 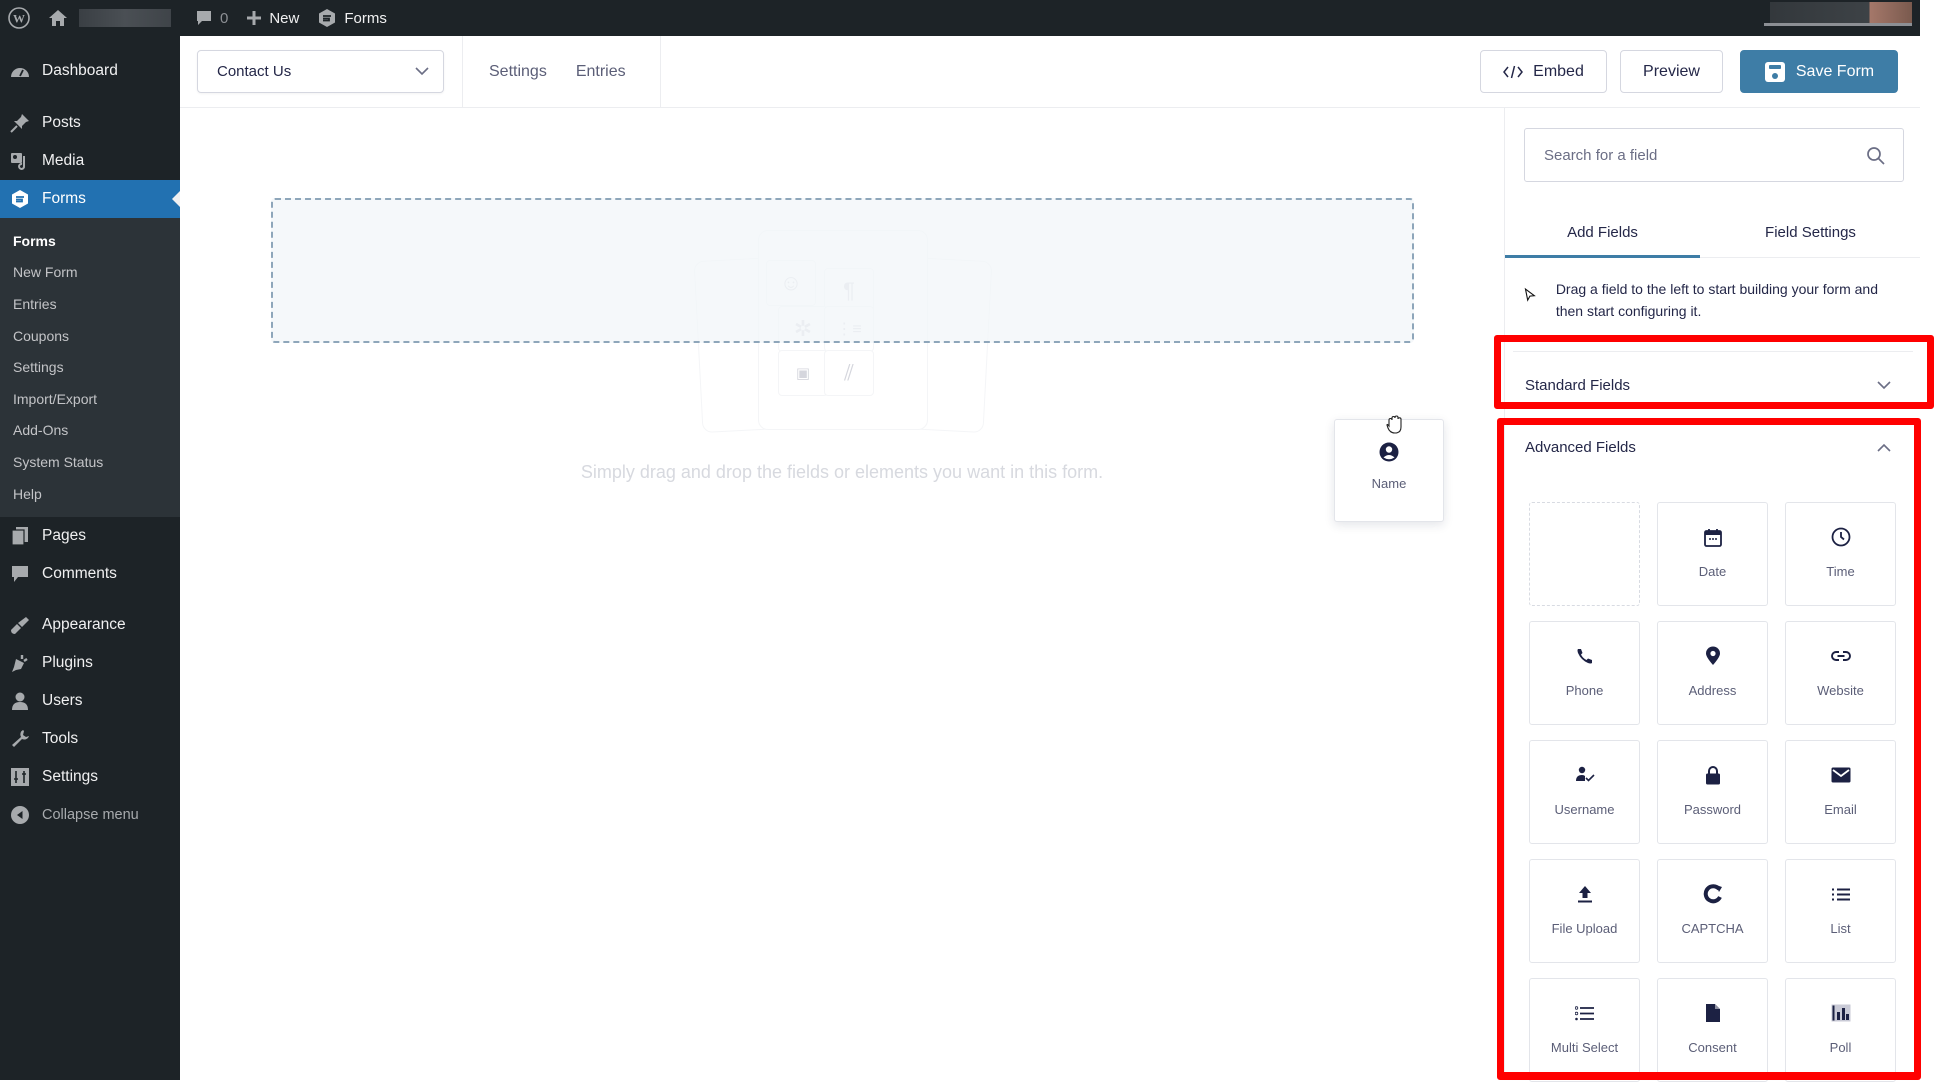 What do you see at coordinates (90, 336) in the screenshot?
I see `submenu-item-coupons: Coupons` at bounding box center [90, 336].